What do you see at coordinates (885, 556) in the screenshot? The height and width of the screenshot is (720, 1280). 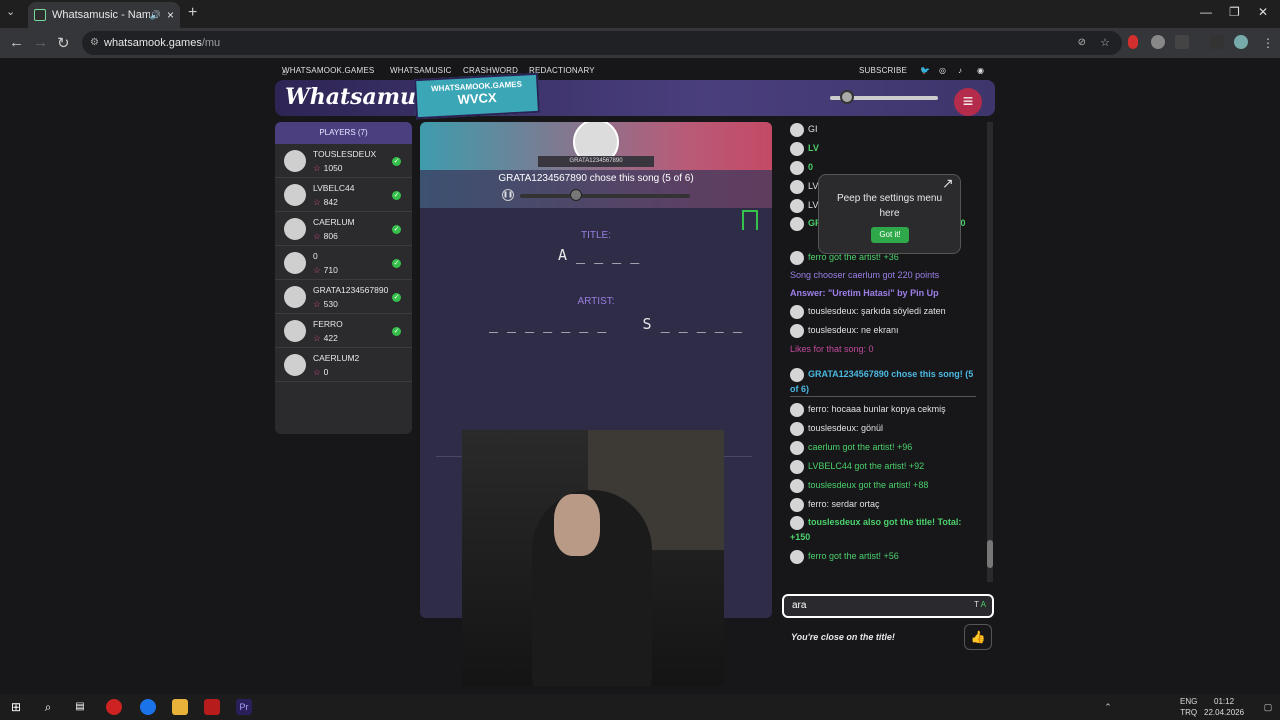 I see `chat-message: ferro got the artist! +56` at bounding box center [885, 556].